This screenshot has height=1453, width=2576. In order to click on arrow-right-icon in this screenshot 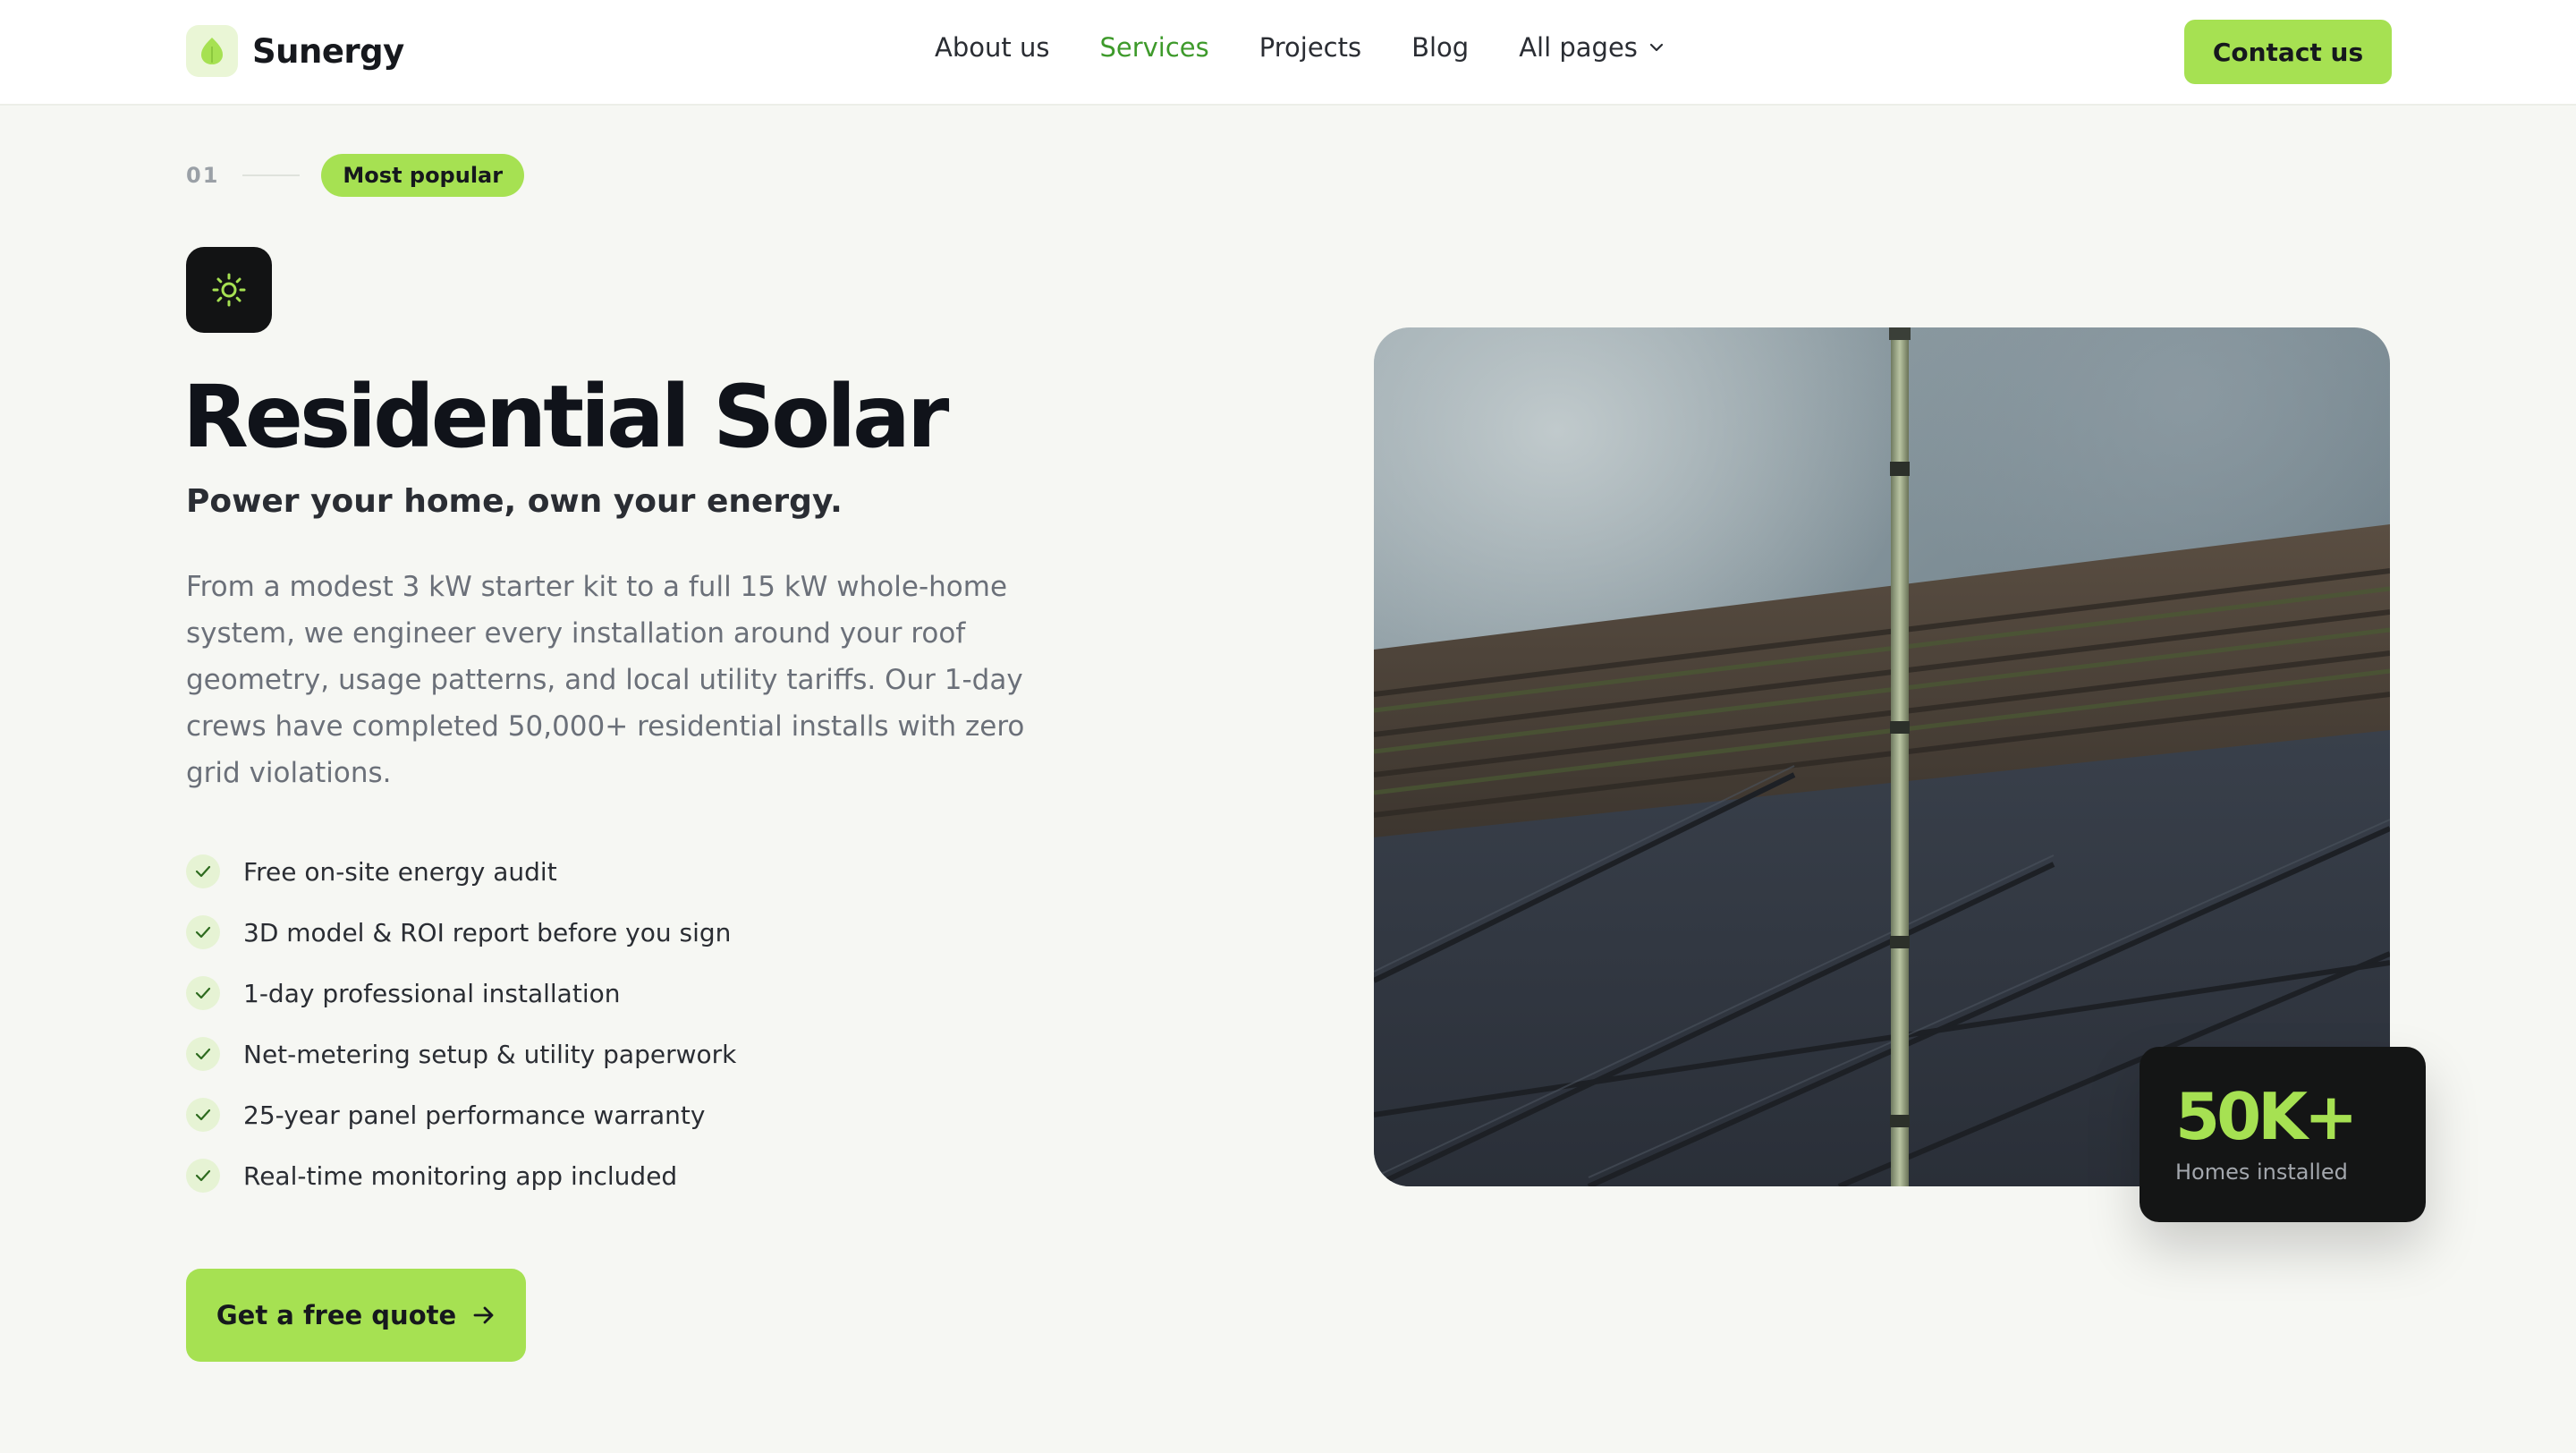, I will do `click(484, 1315)`.